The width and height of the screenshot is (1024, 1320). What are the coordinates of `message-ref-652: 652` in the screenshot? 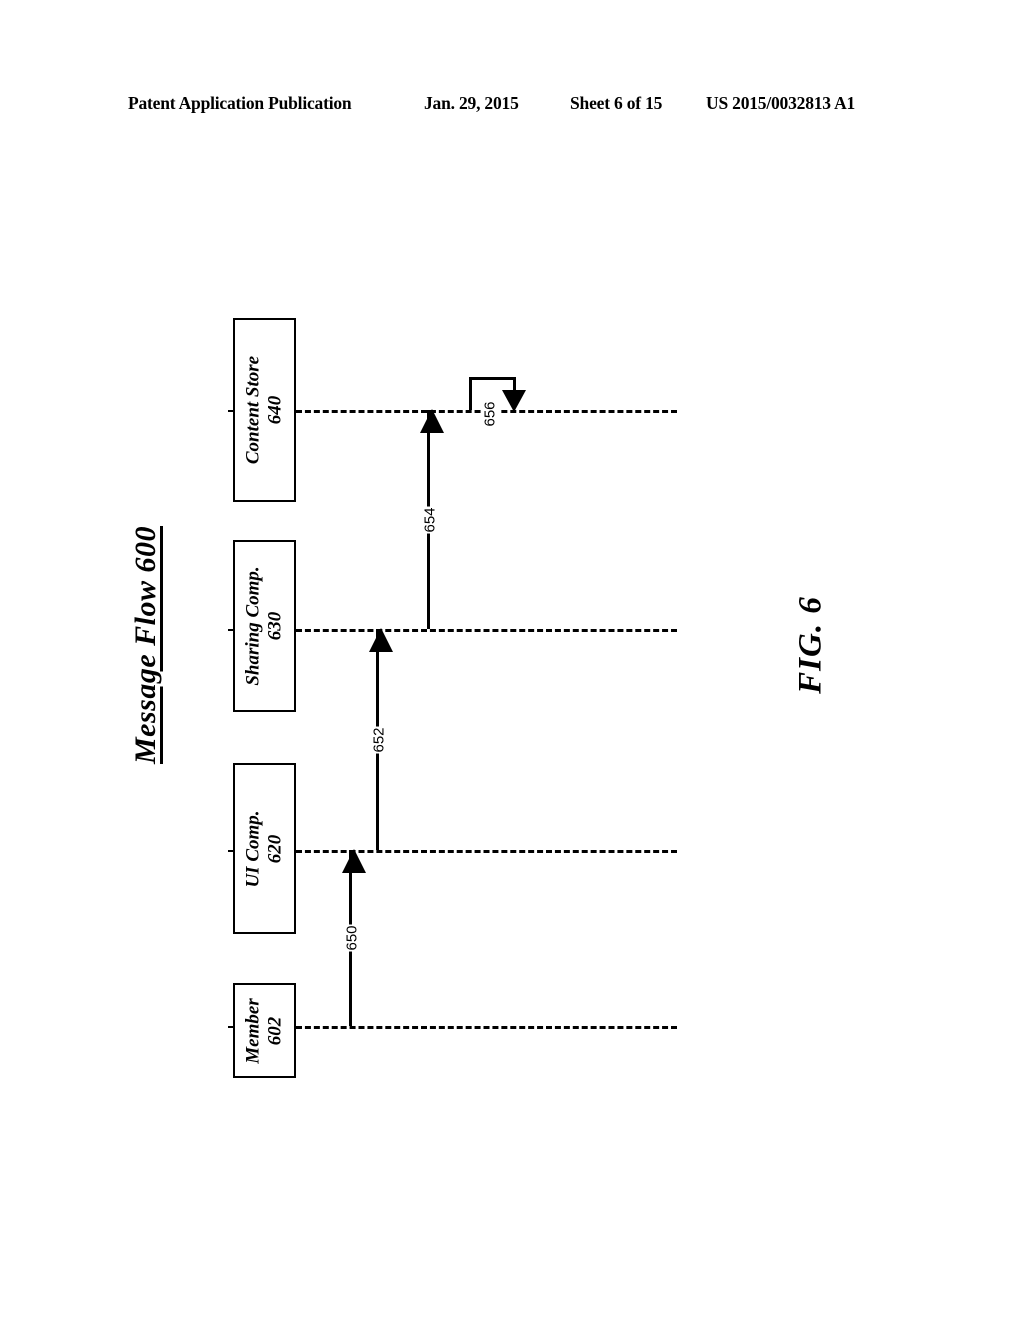 It's located at (379, 740).